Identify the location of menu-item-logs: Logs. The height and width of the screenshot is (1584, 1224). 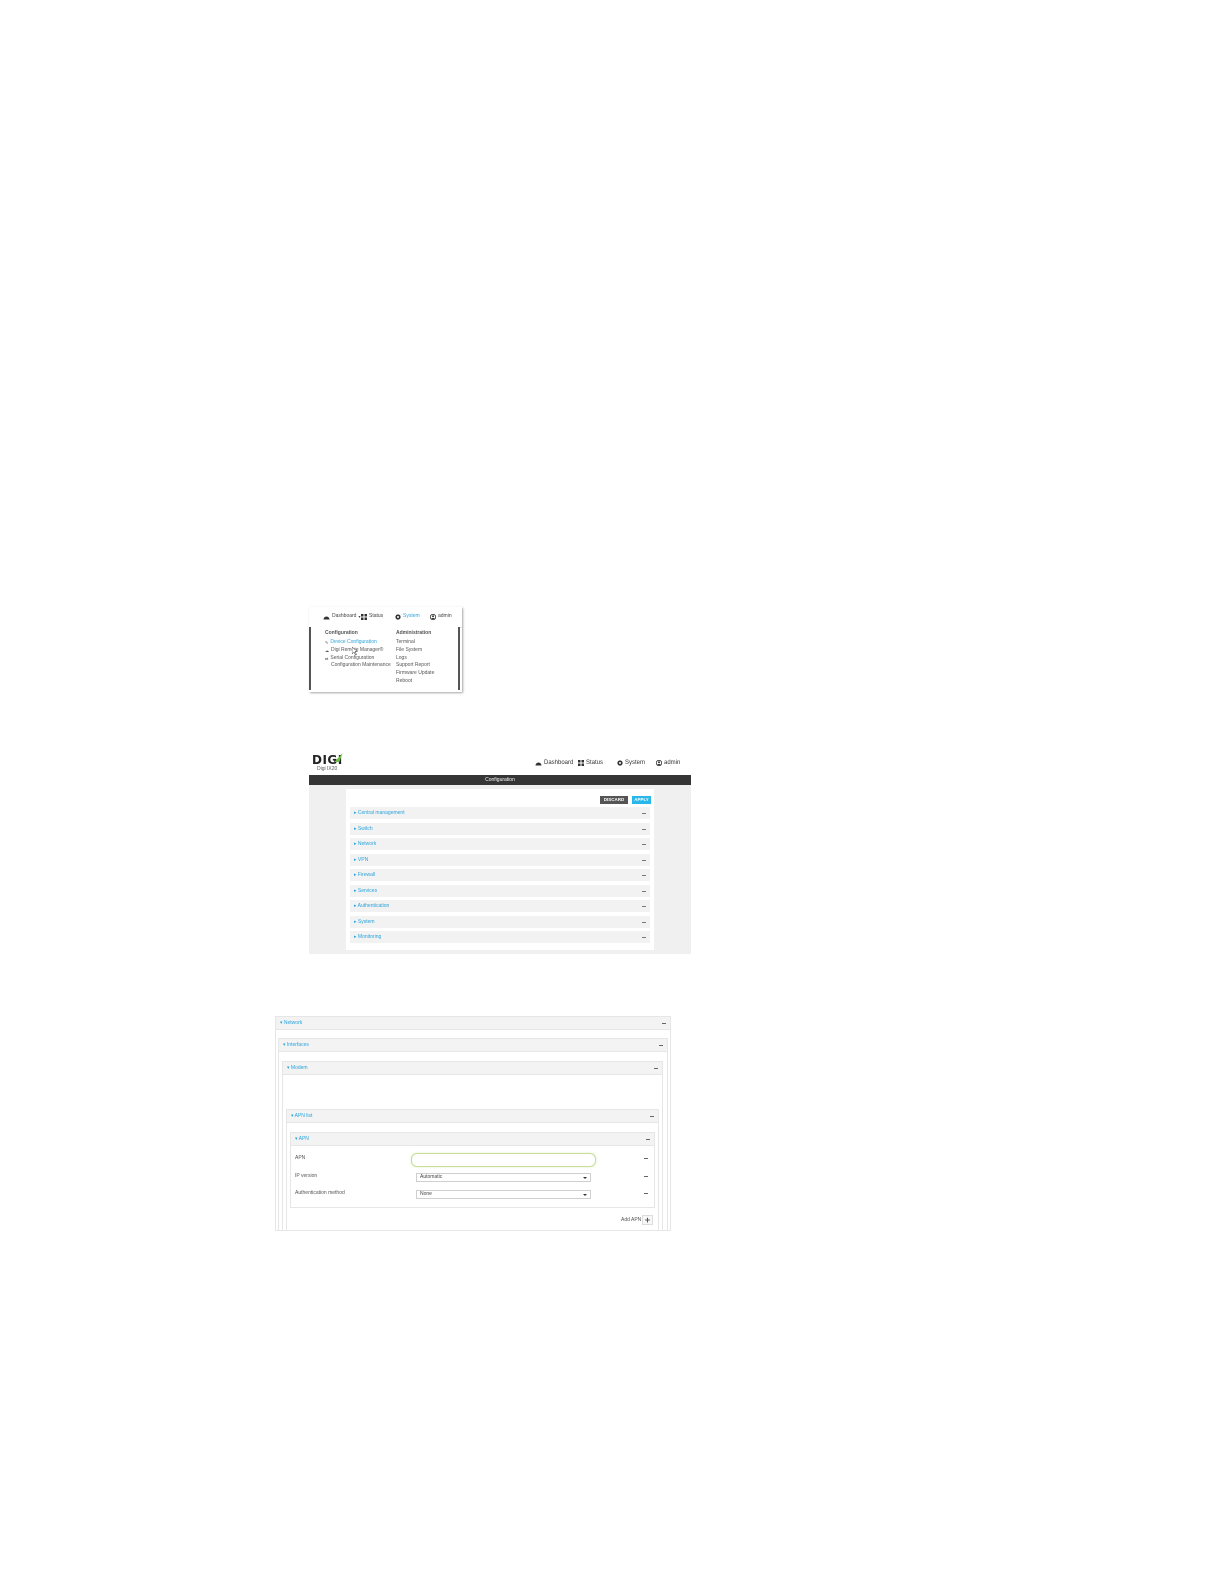
(415, 658).